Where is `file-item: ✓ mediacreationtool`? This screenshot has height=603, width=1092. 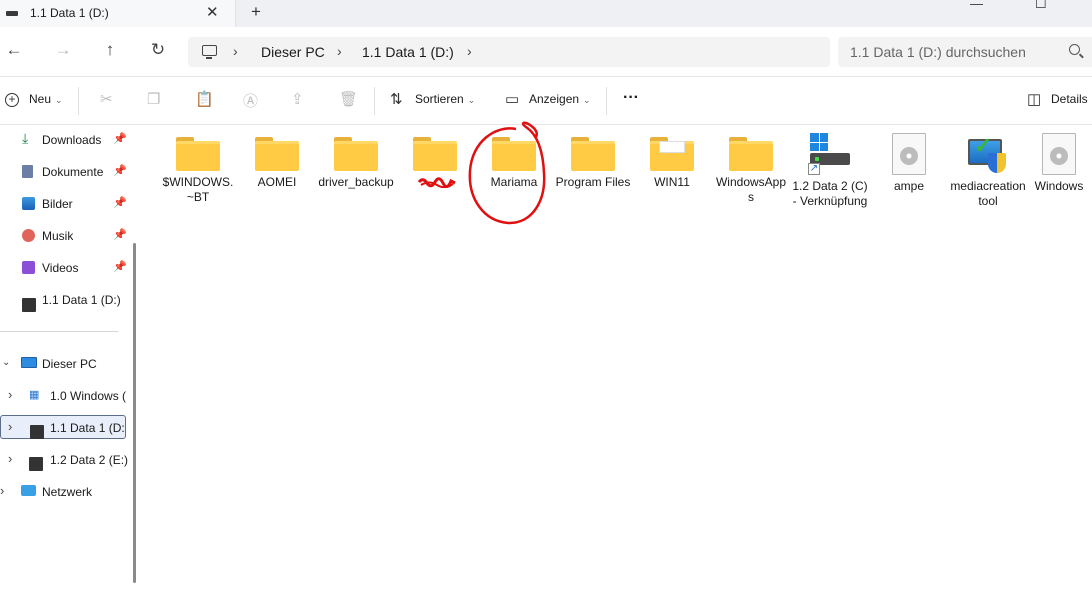 file-item: ✓ mediacreationtool is located at coordinates (988, 171).